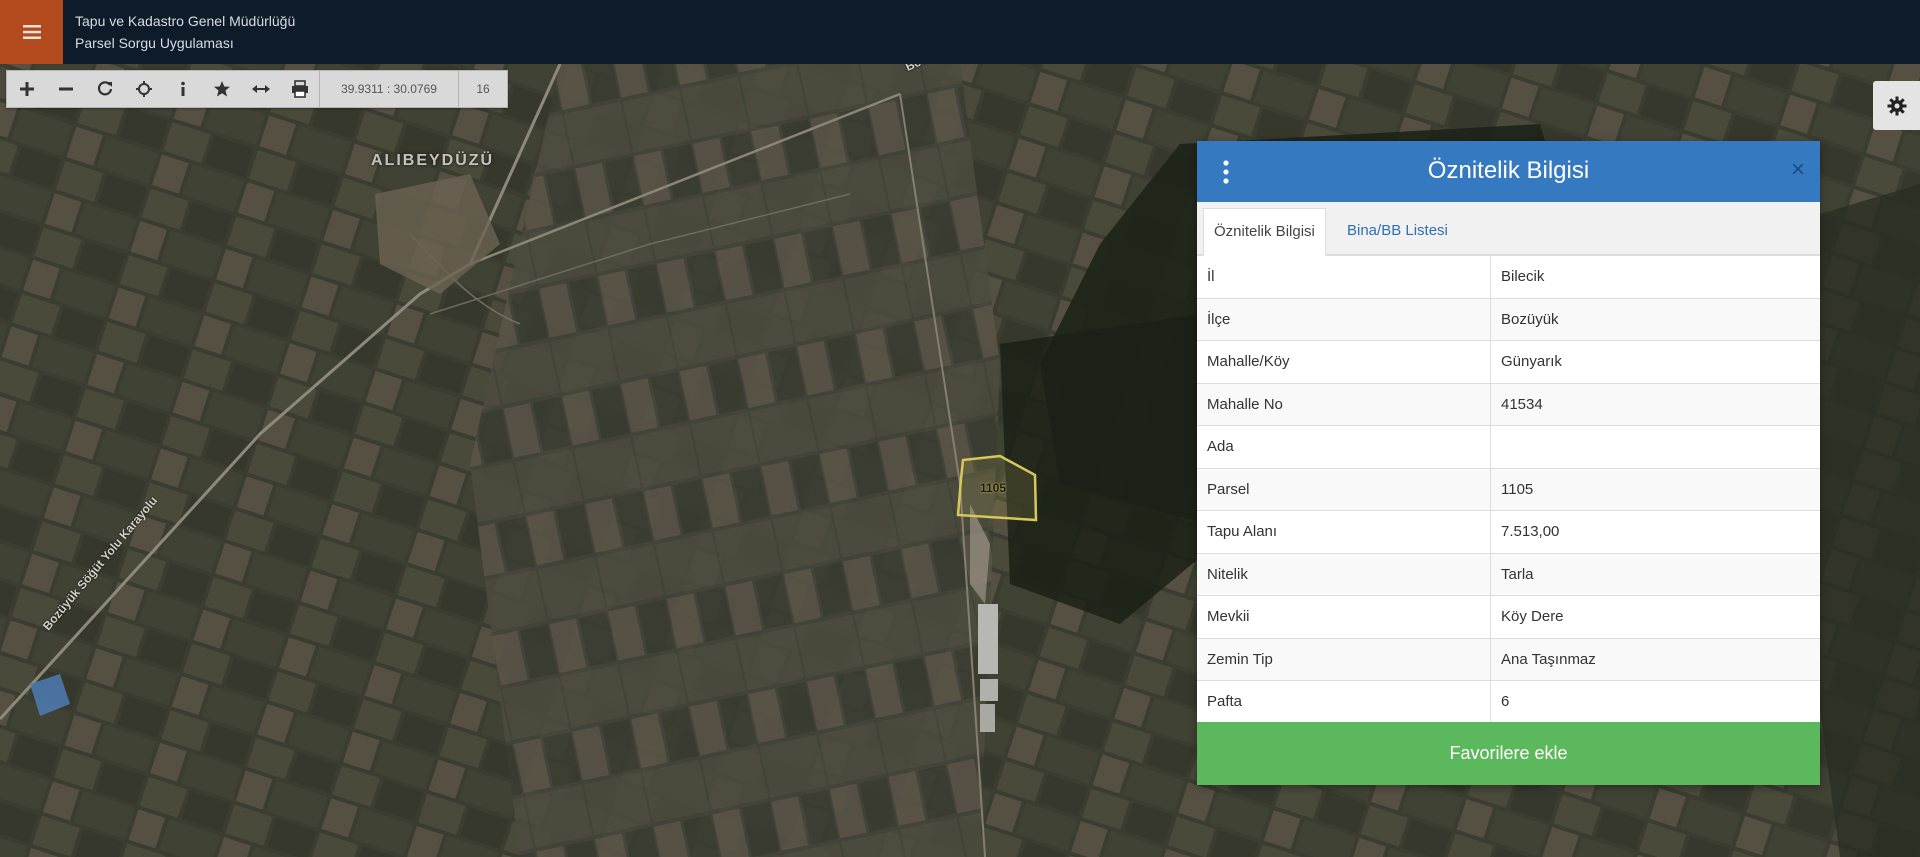 The image size is (1920, 857). Describe the element at coordinates (1344, 616) in the screenshot. I see `attribute-key: Mevkii` at that location.